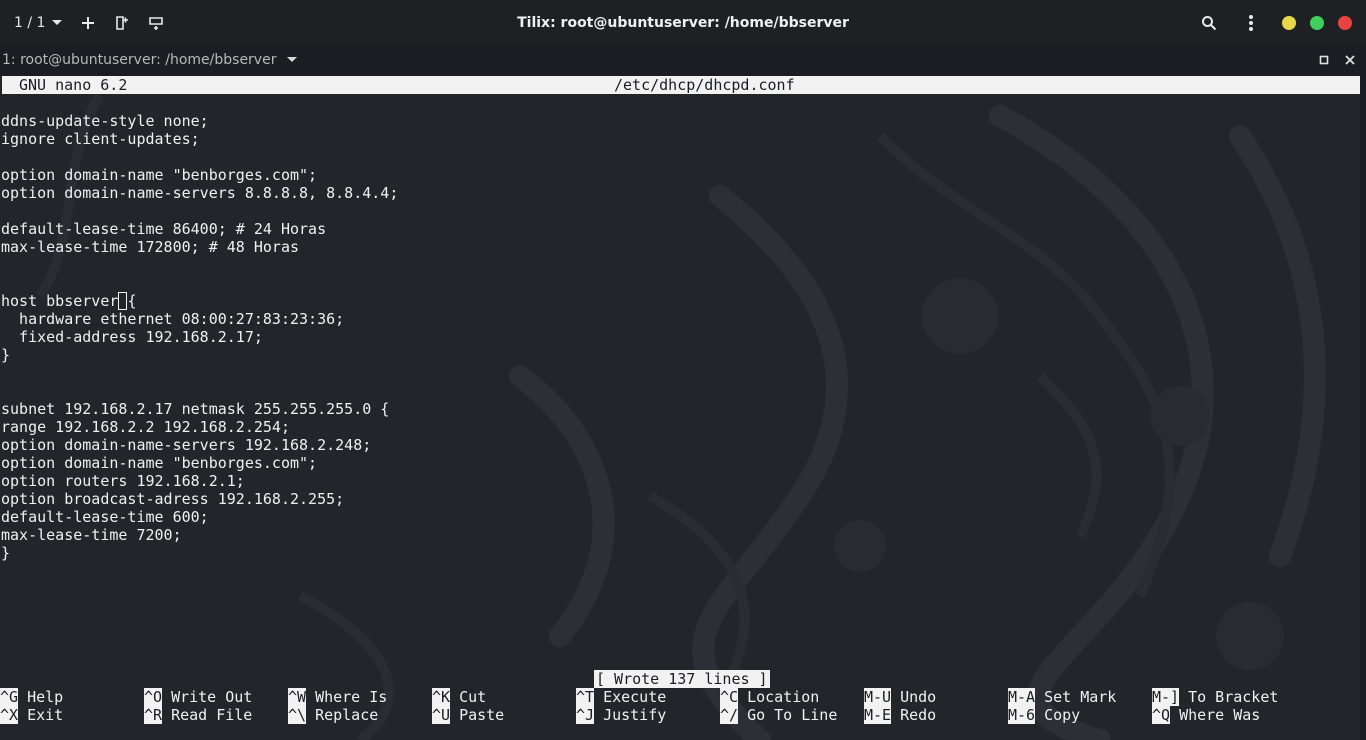  Describe the element at coordinates (30, 23) in the screenshot. I see `session-counter: 1 / 1` at that location.